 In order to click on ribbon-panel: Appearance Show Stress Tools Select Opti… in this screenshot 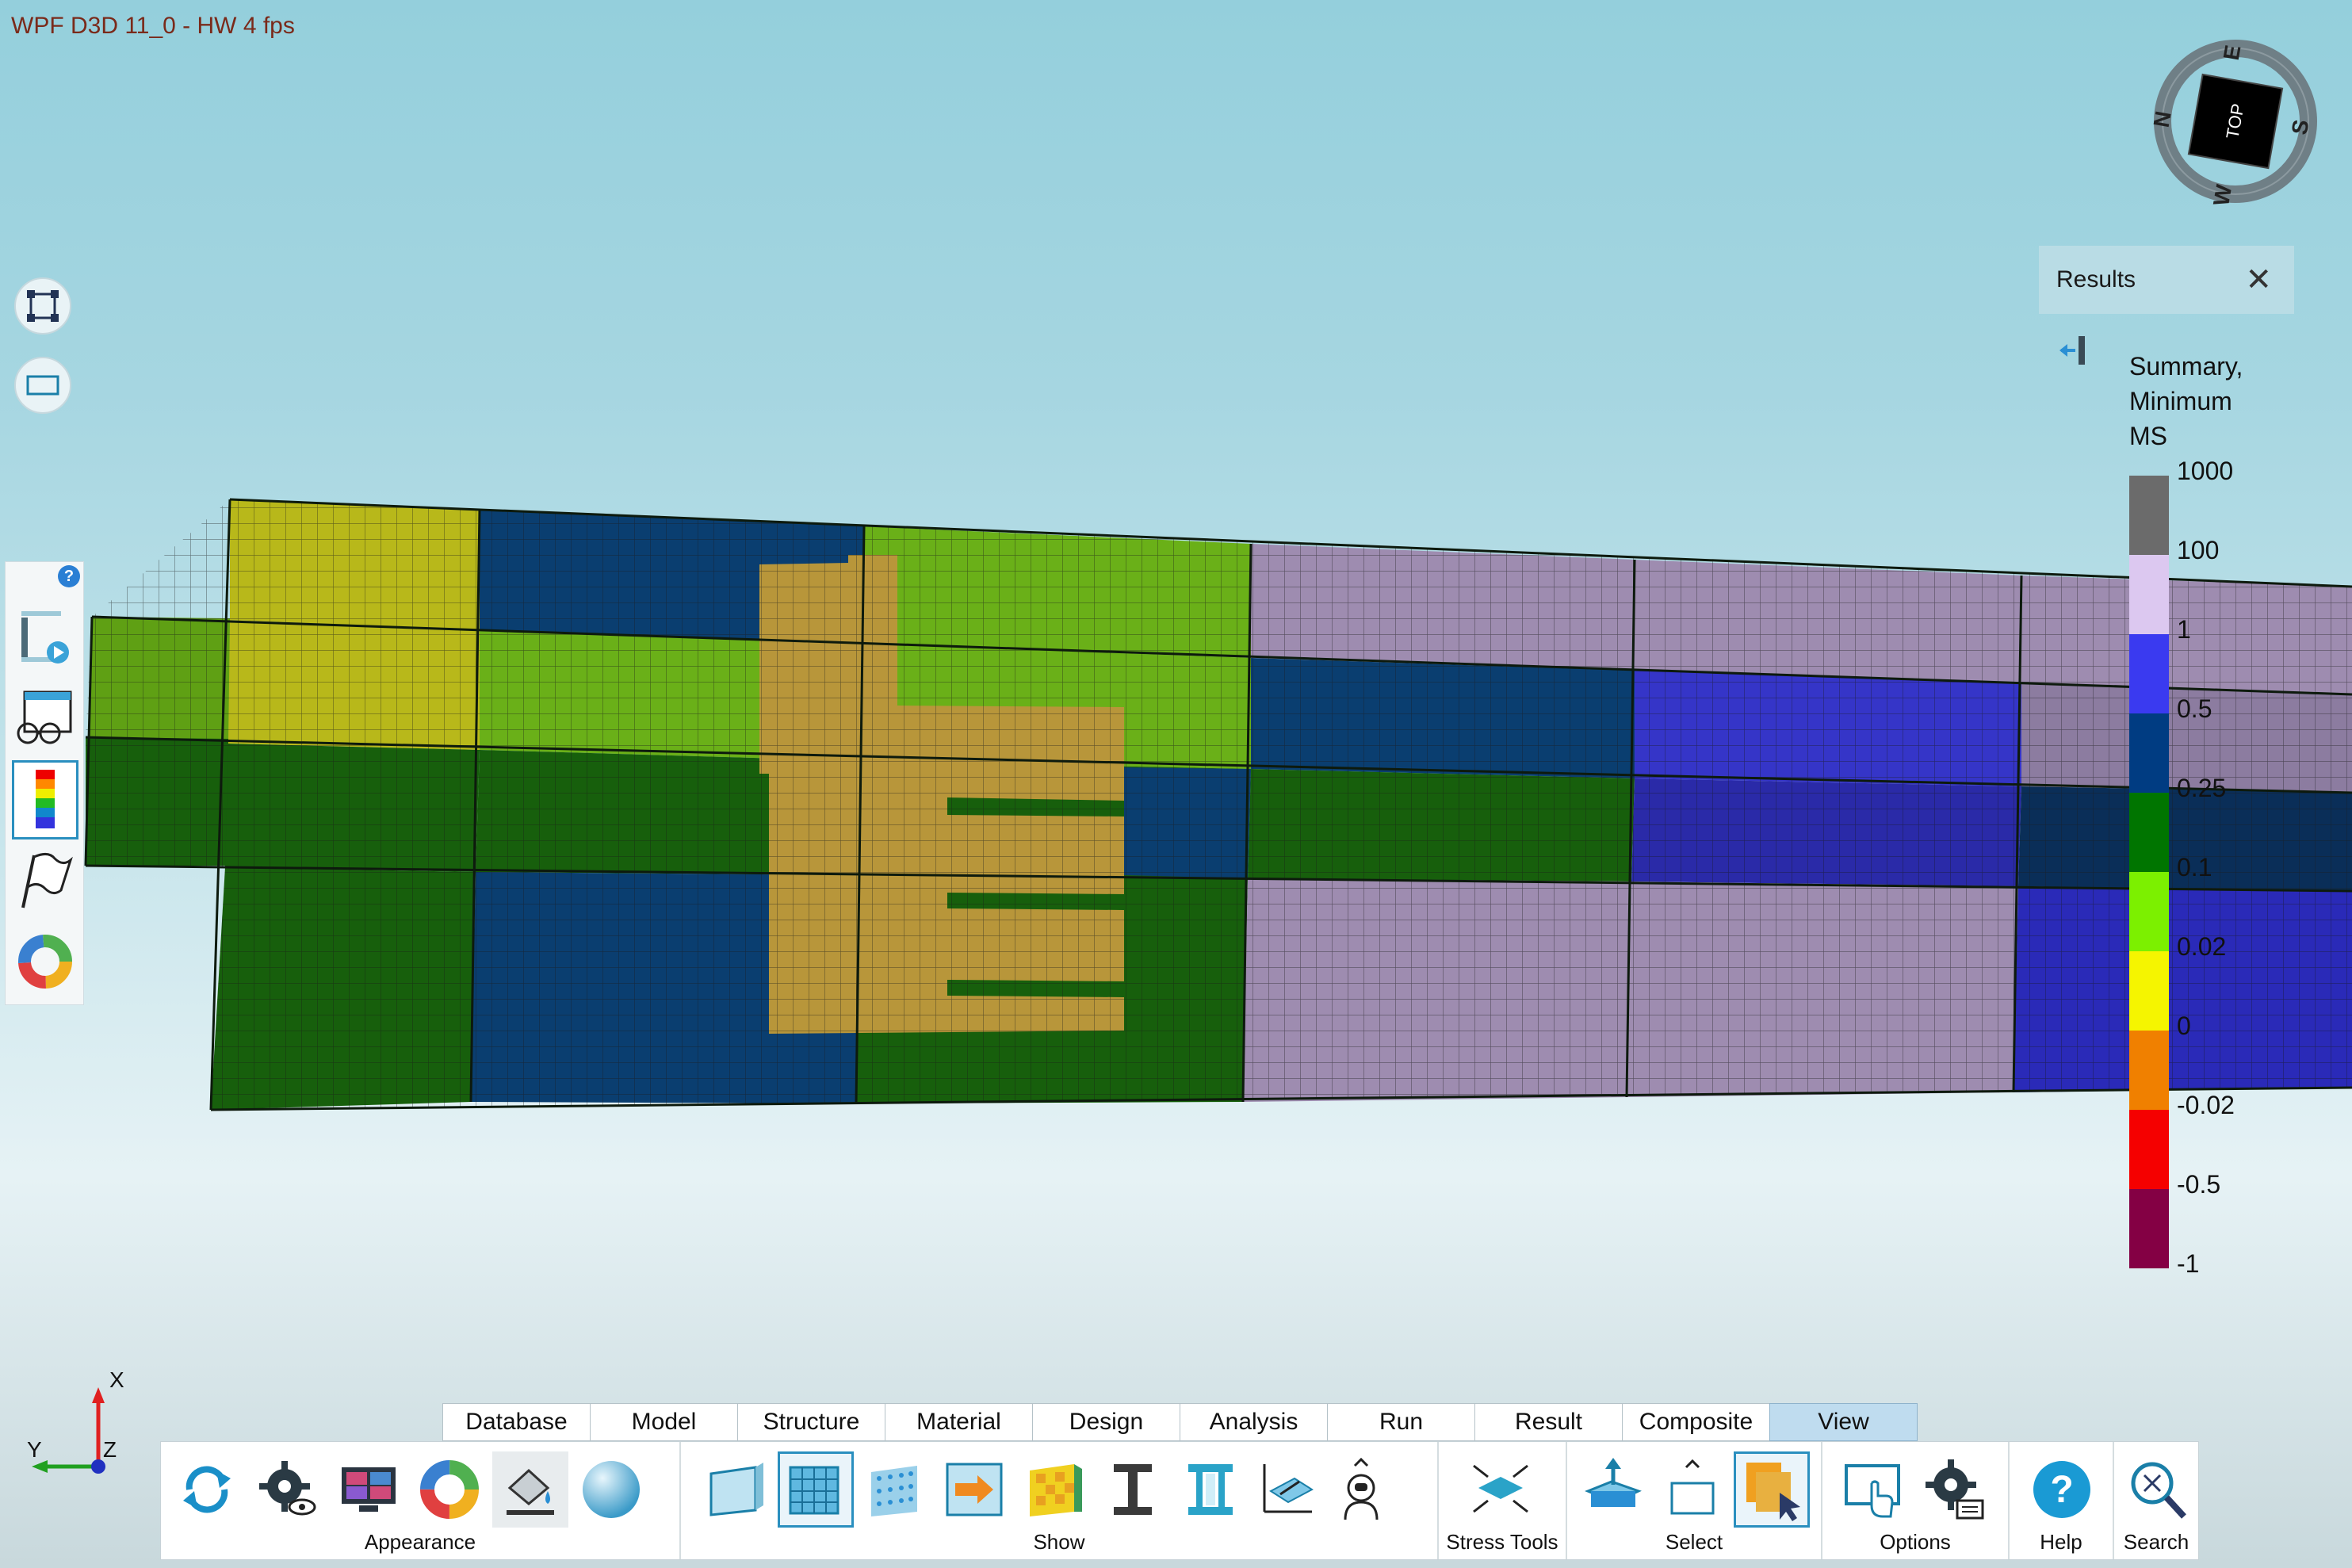, I will do `click(1179, 1500)`.